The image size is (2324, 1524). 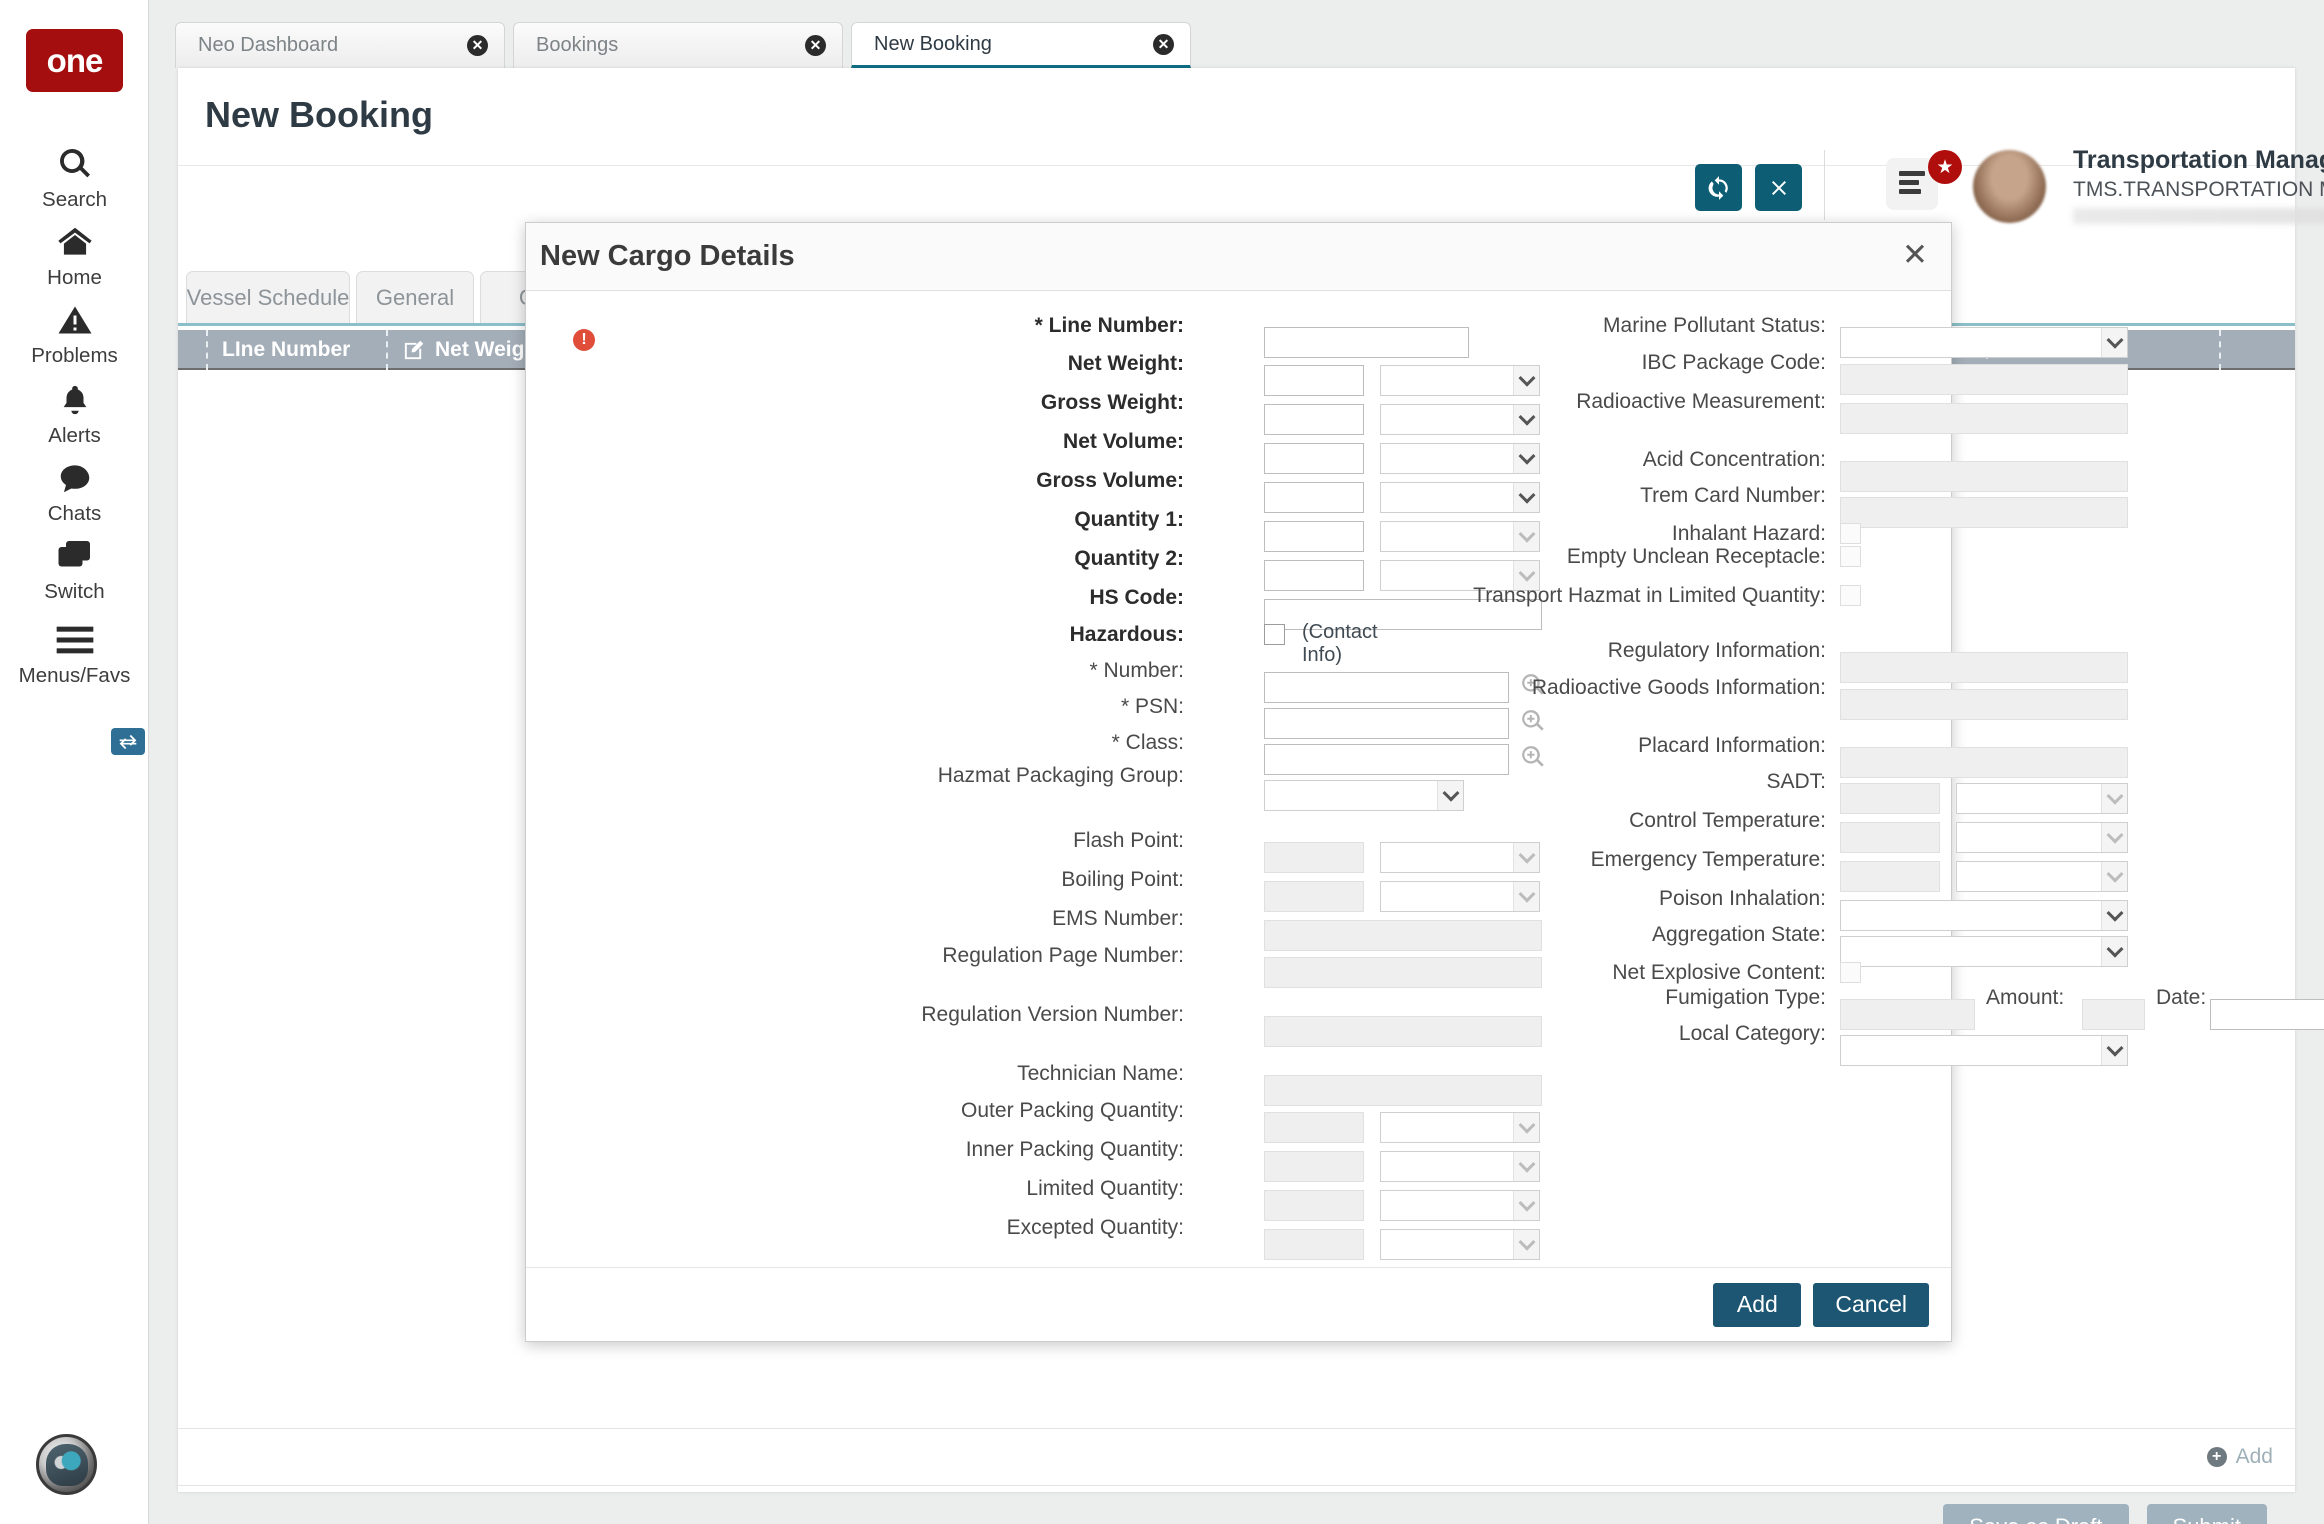 What do you see at coordinates (1984, 951) in the screenshot?
I see `aggregation-state-select` at bounding box center [1984, 951].